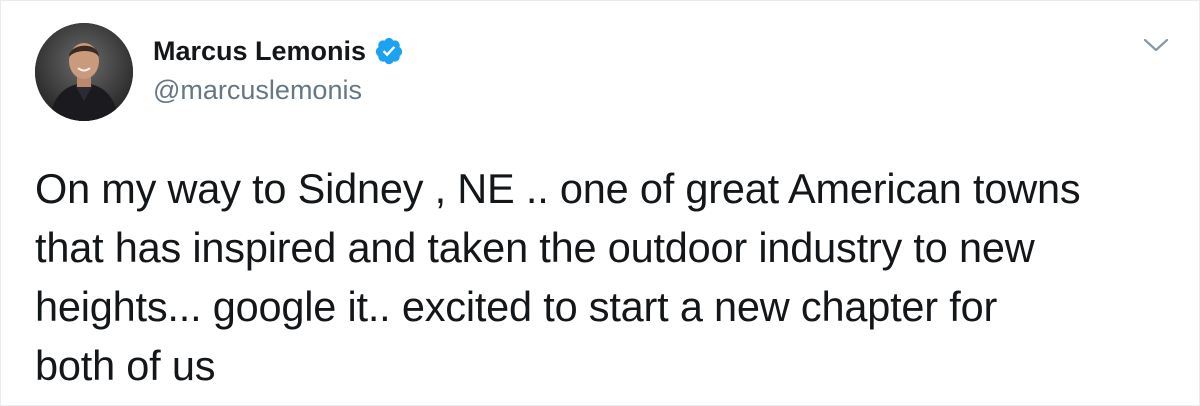 Image resolution: width=1200 pixels, height=406 pixels. I want to click on chevron-down-icon, so click(1156, 45).